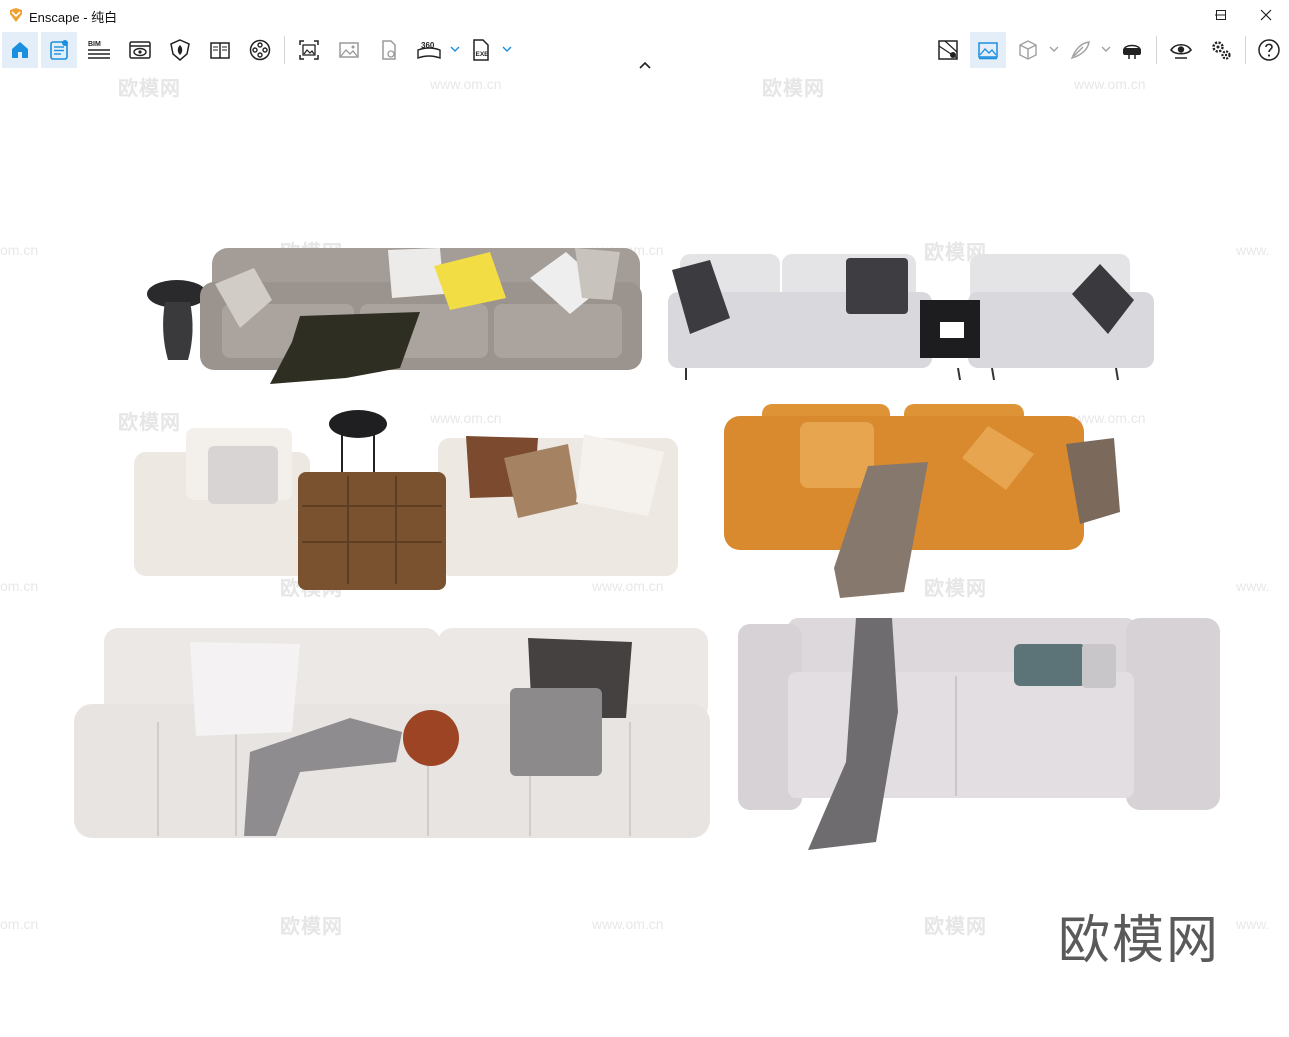 The image size is (1289, 1037). What do you see at coordinates (394, 316) in the screenshot?
I see `gray-sofa` at bounding box center [394, 316].